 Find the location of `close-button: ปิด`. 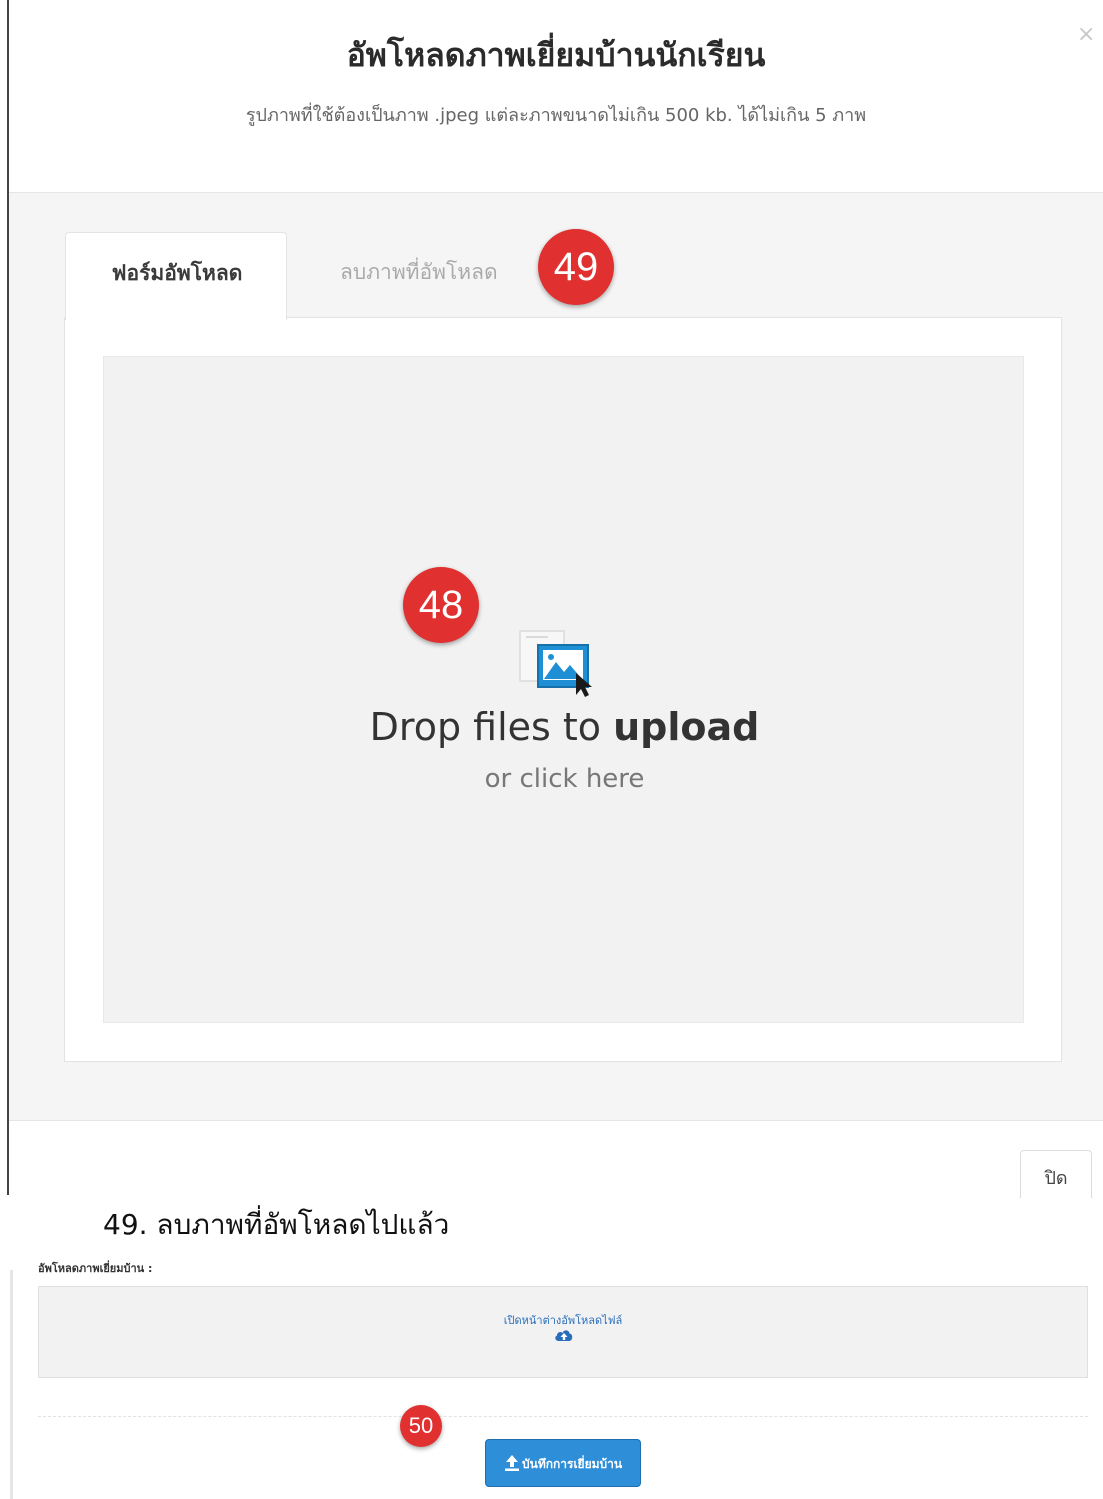

close-button: ปิด is located at coordinates (1056, 1174).